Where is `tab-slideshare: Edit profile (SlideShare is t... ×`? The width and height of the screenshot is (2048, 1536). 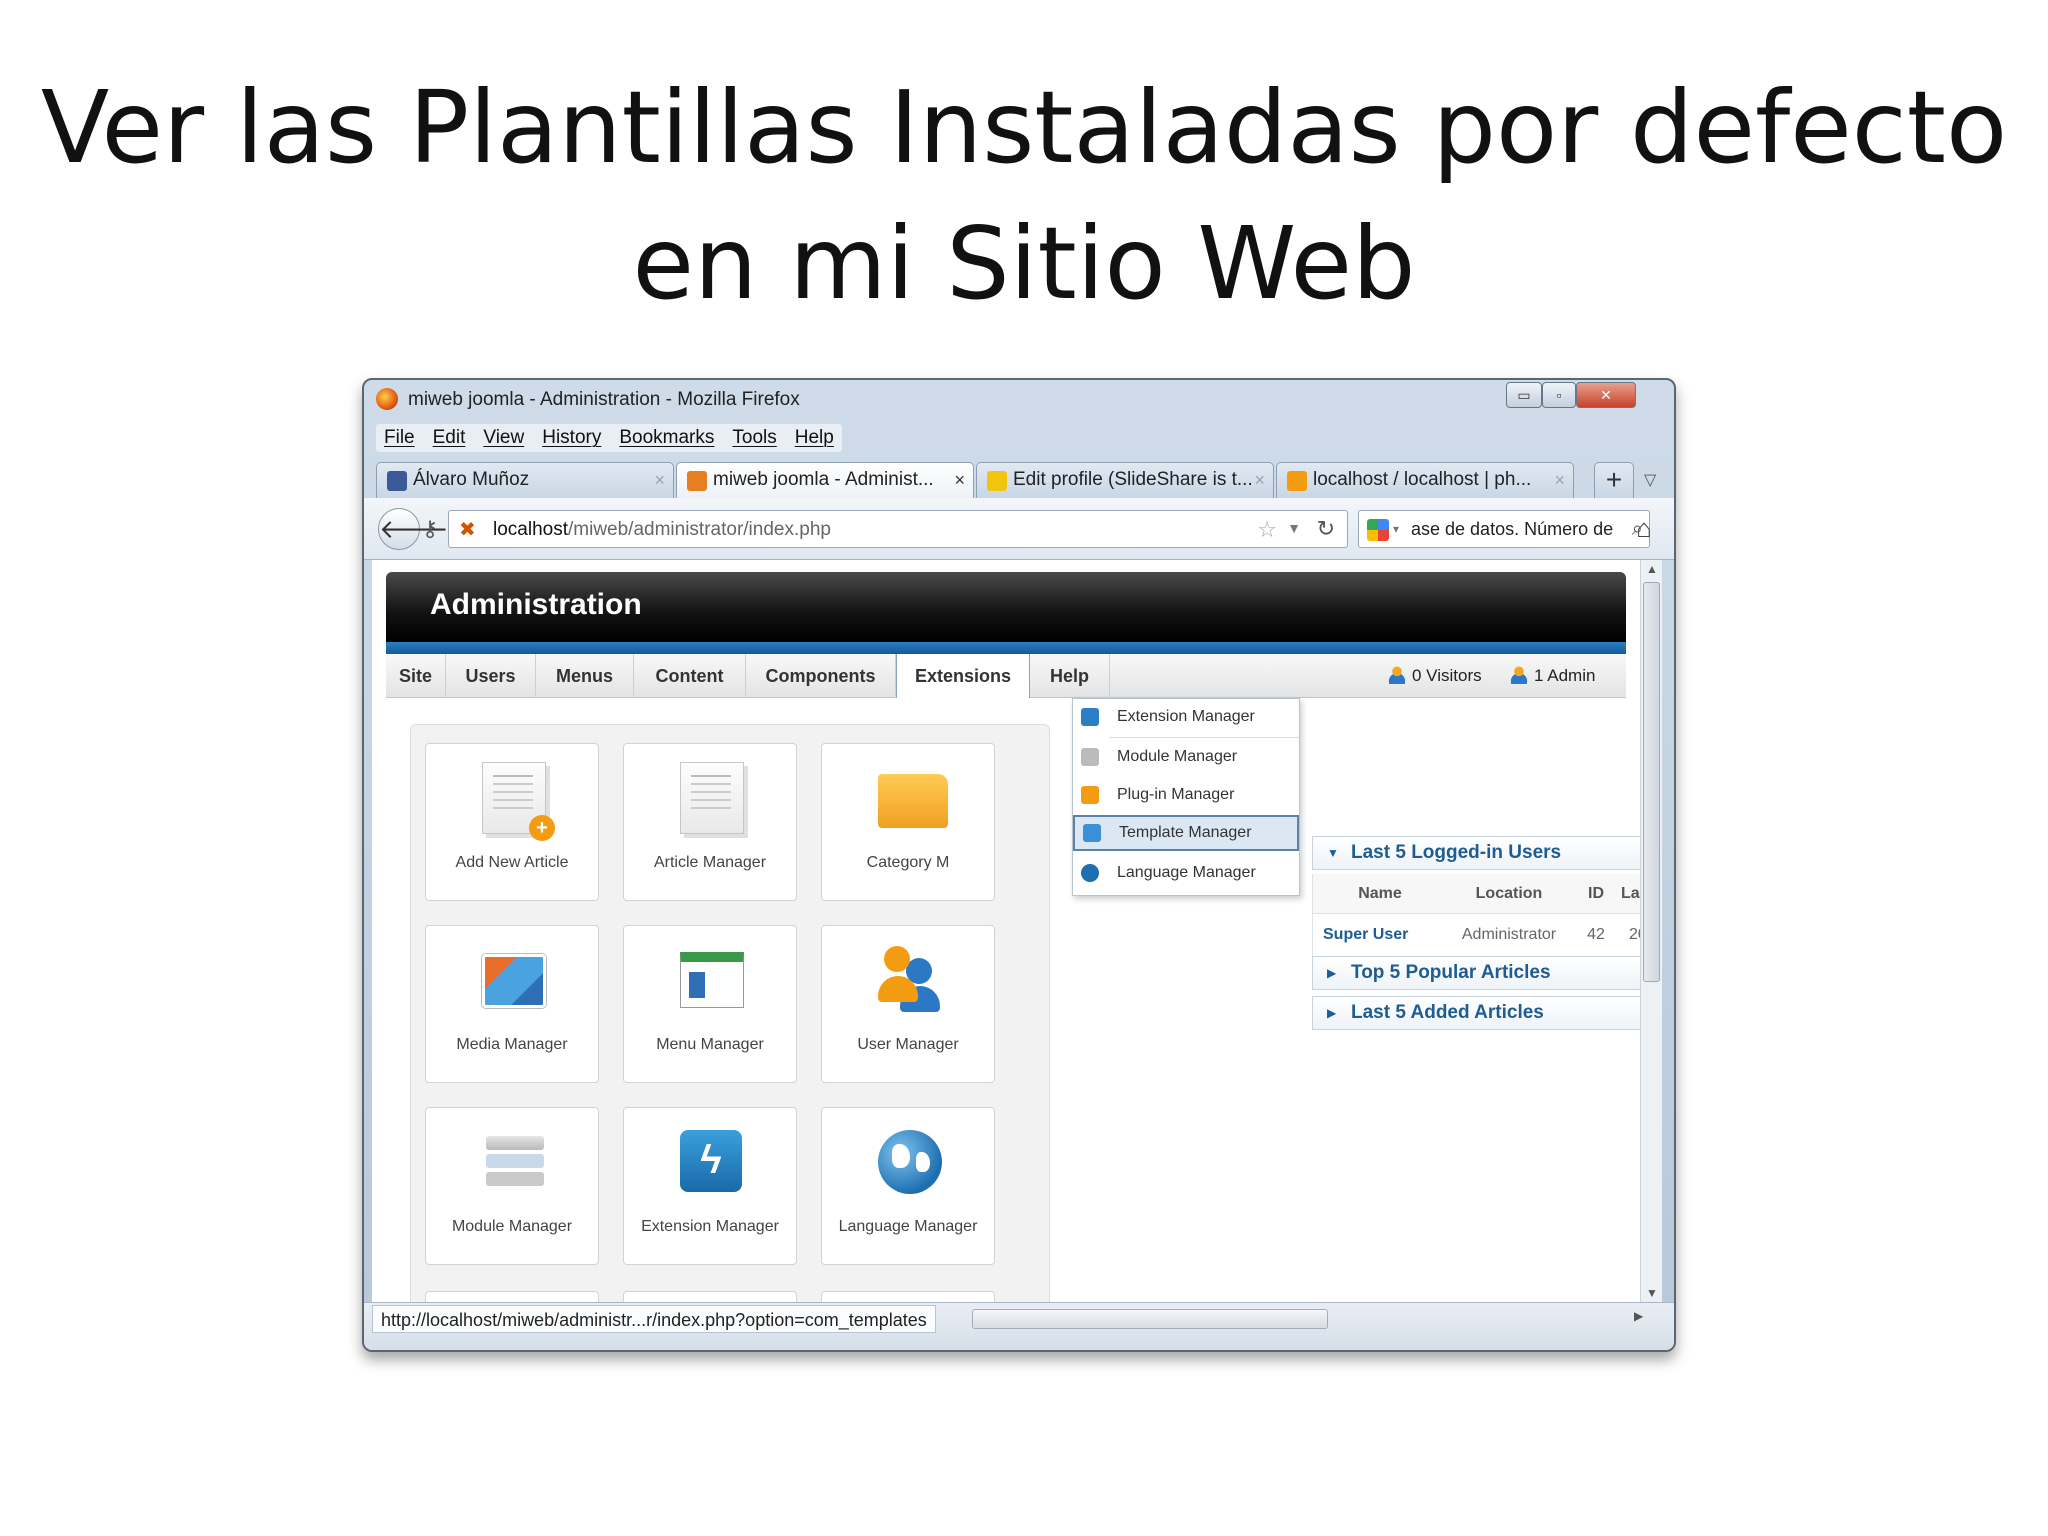 tab-slideshare: Edit profile (SlideShare is t... × is located at coordinates (1125, 480).